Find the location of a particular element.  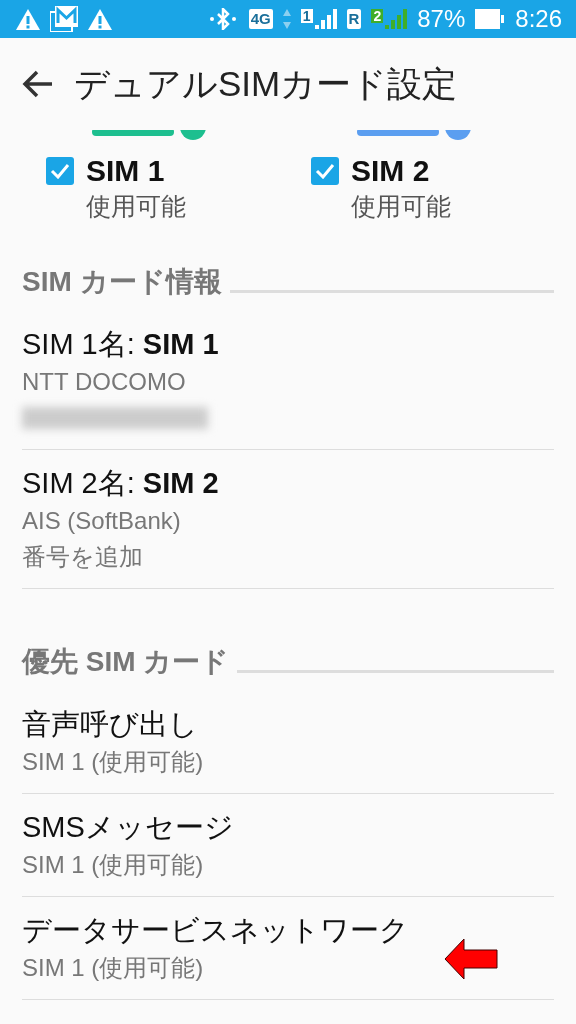

sim-name: SIM 2 is located at coordinates (390, 171).